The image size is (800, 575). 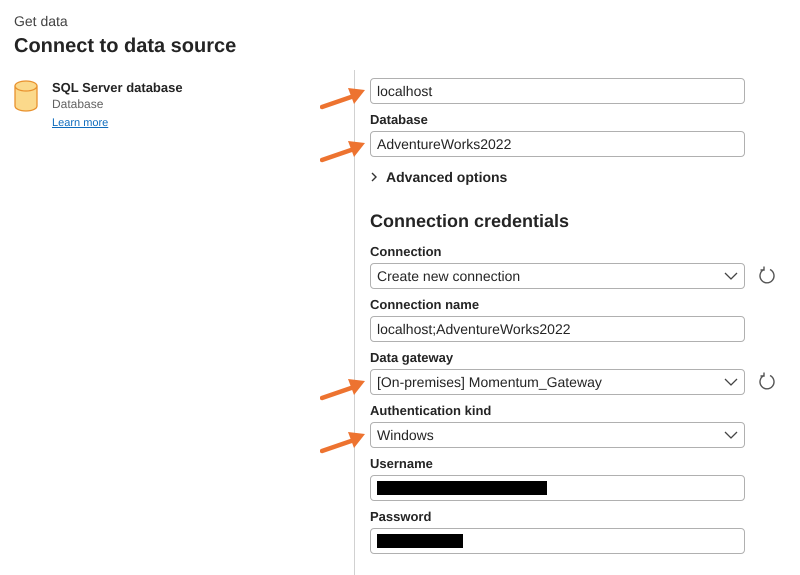 What do you see at coordinates (557, 435) in the screenshot?
I see `dropdown: Windows` at bounding box center [557, 435].